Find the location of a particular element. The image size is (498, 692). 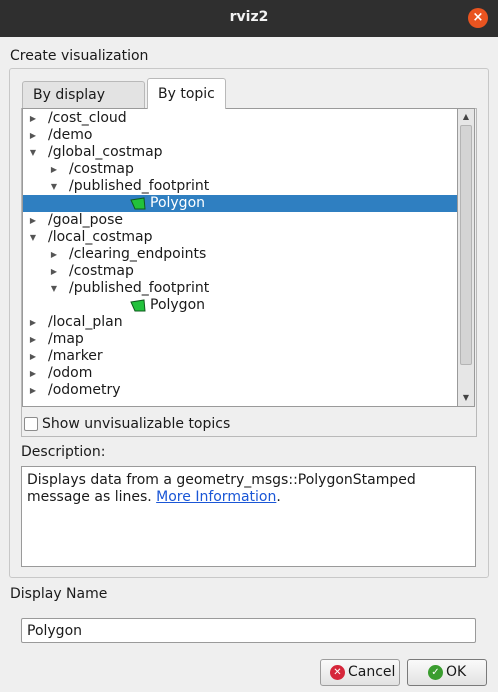

ok-button: ✓ OK is located at coordinates (447, 672).